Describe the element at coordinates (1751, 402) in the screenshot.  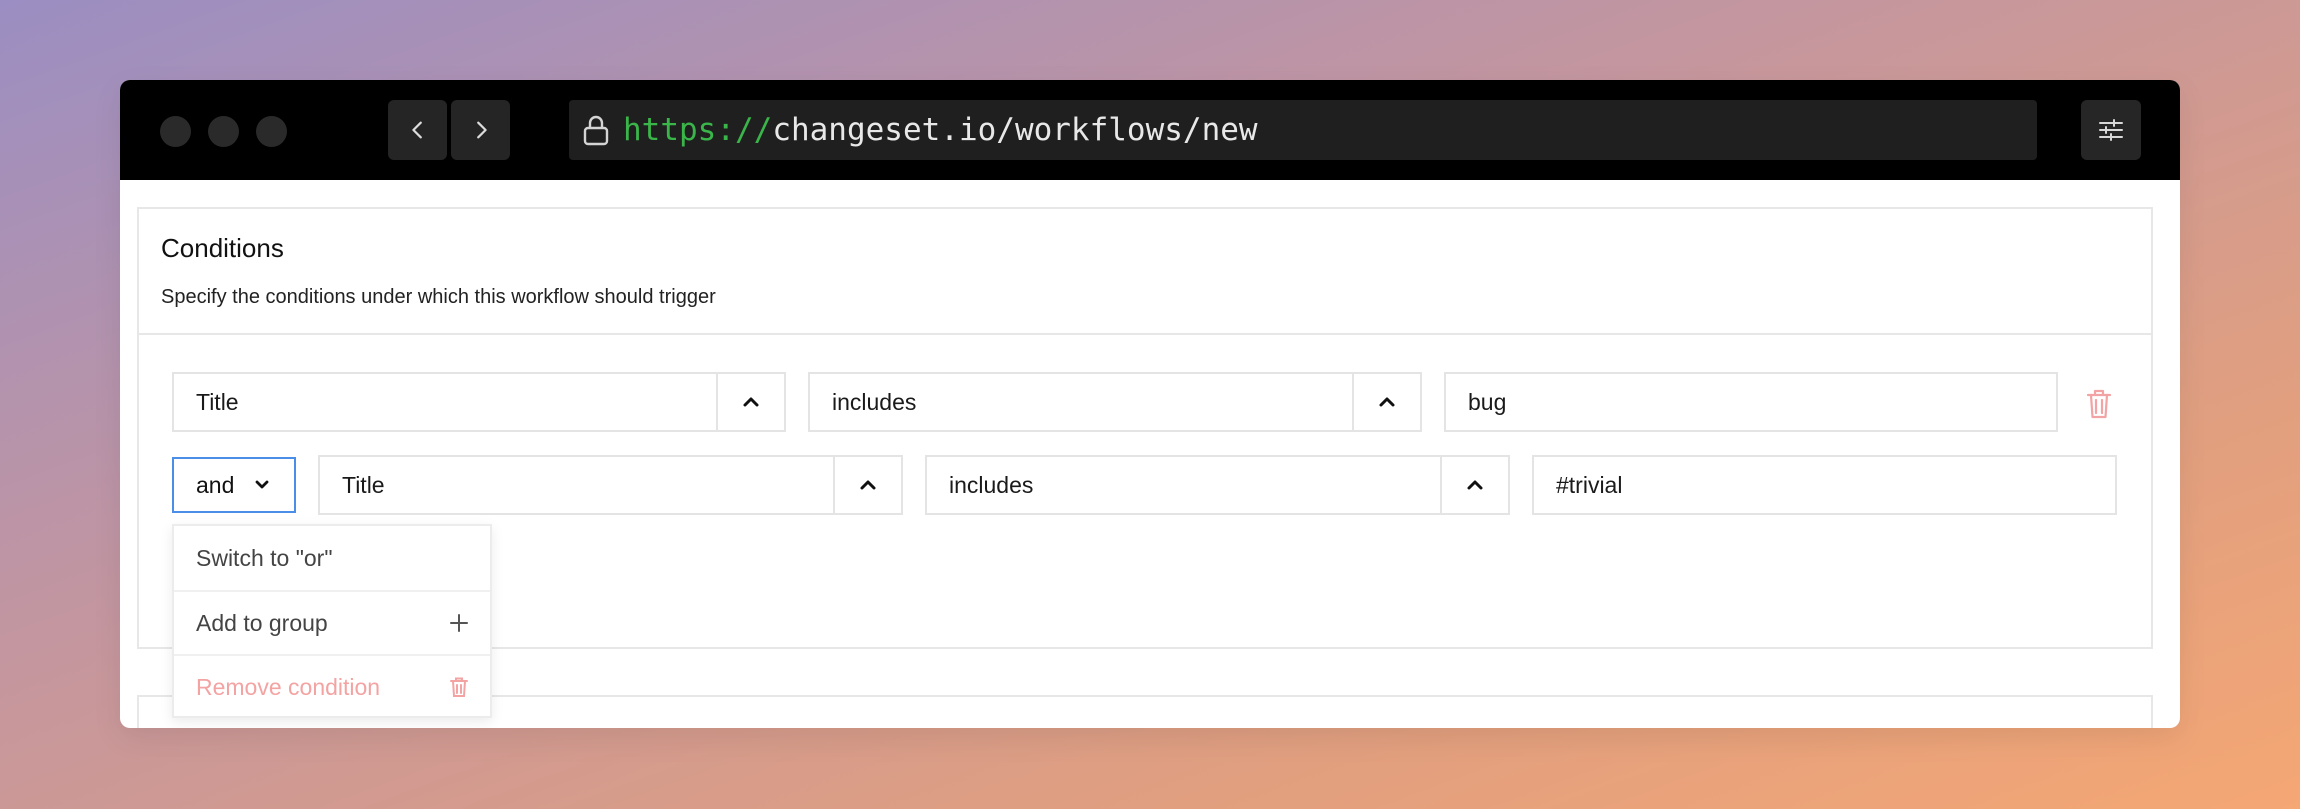
I see `condition-1-value-input: bug` at that location.